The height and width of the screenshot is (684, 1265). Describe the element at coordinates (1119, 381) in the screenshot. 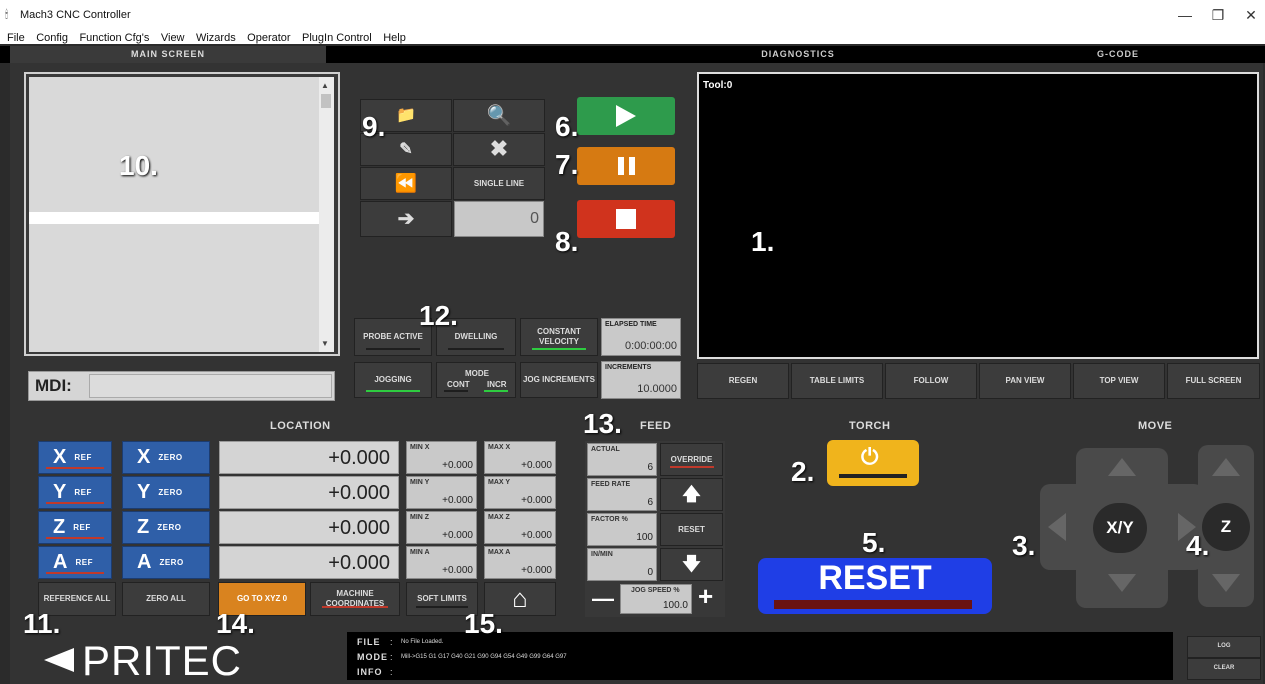

I see `top-view-button: TOP VIEW` at that location.